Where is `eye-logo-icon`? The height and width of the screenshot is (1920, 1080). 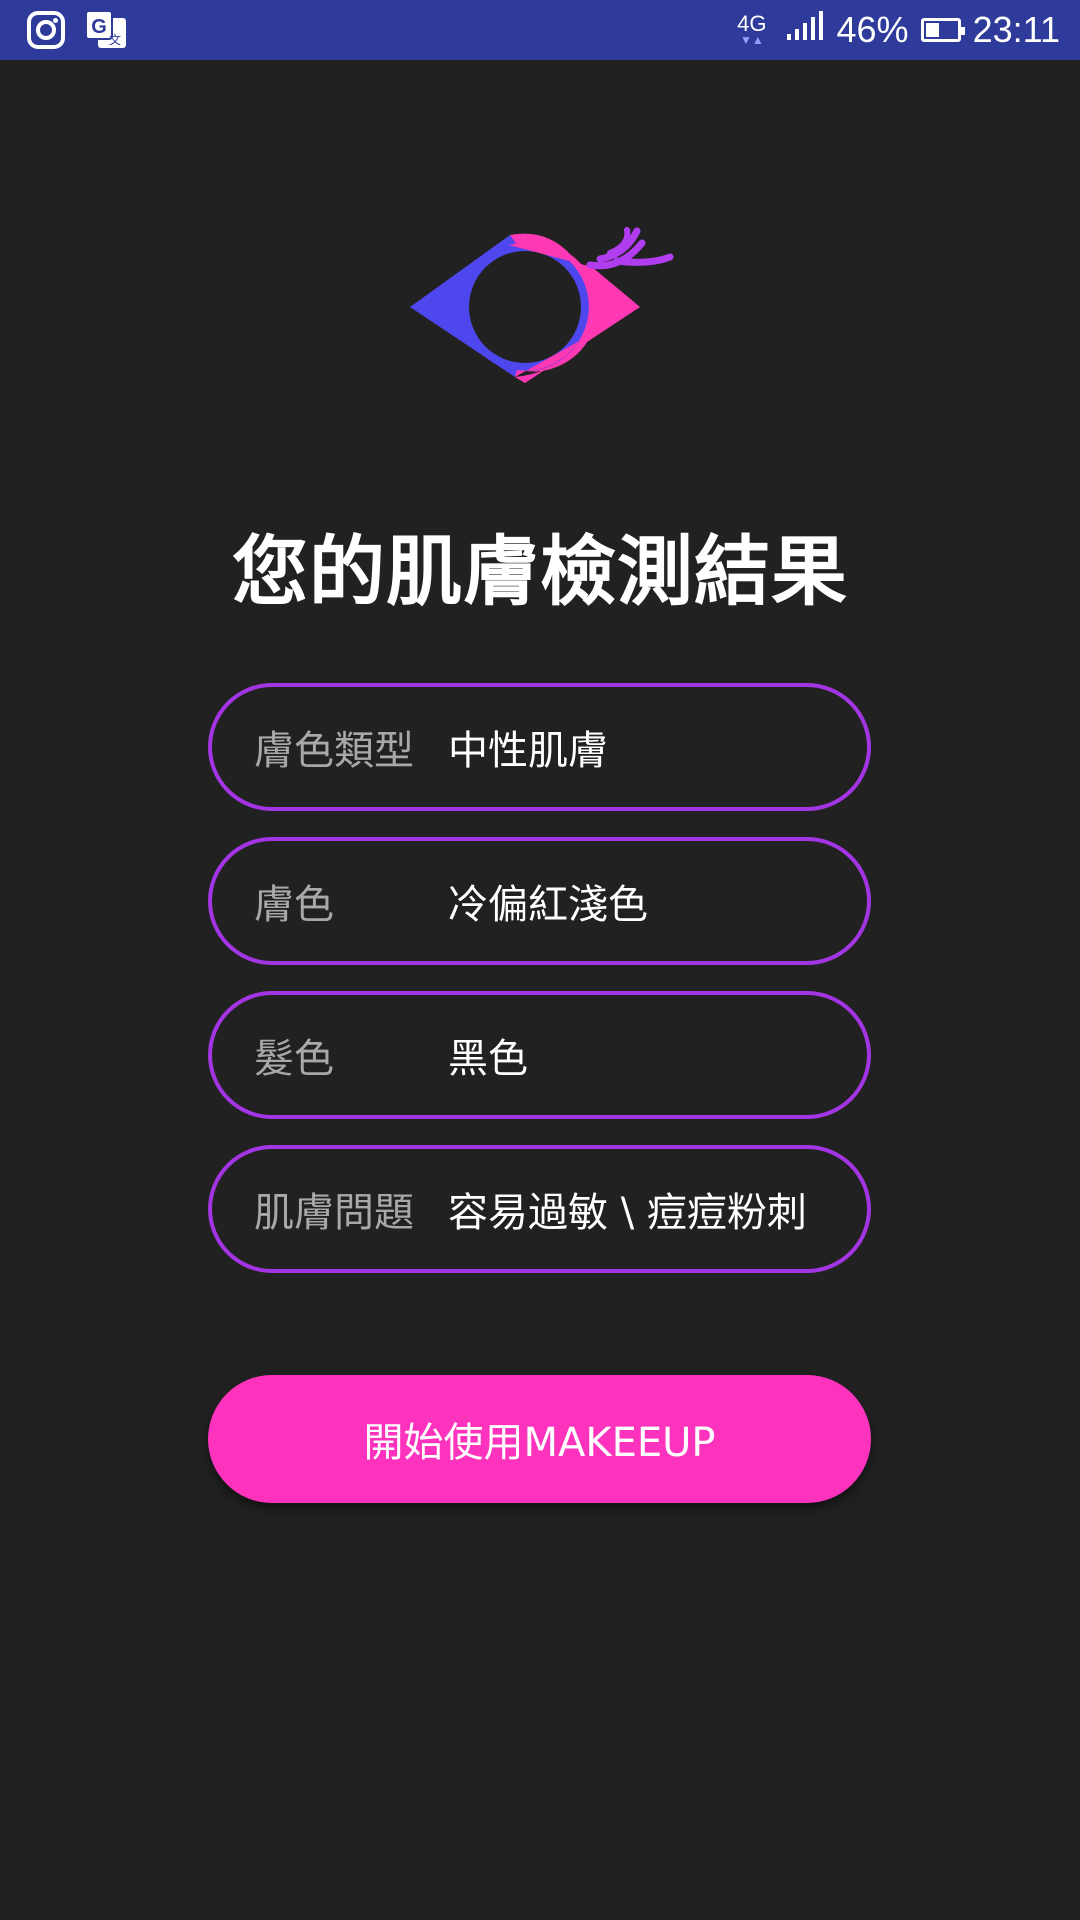 eye-logo-icon is located at coordinates (540, 307).